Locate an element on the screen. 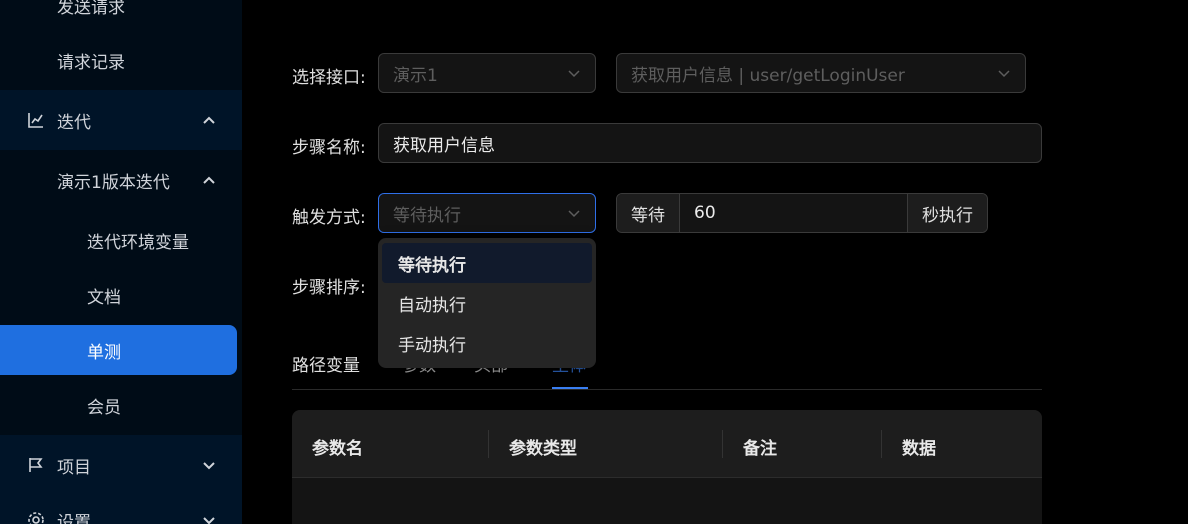  api-select-value: 获取用户信息 | user/getLoginUser is located at coordinates (768, 75).